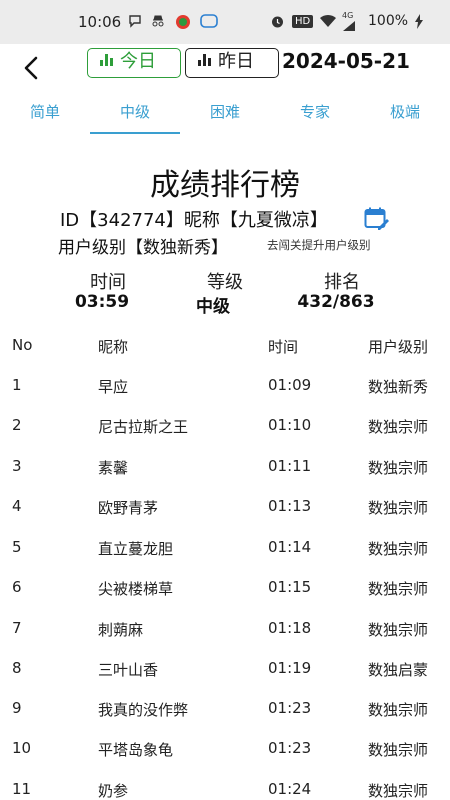 This screenshot has height=800, width=450. What do you see at coordinates (113, 387) in the screenshot?
I see `row-nickname: 早应` at bounding box center [113, 387].